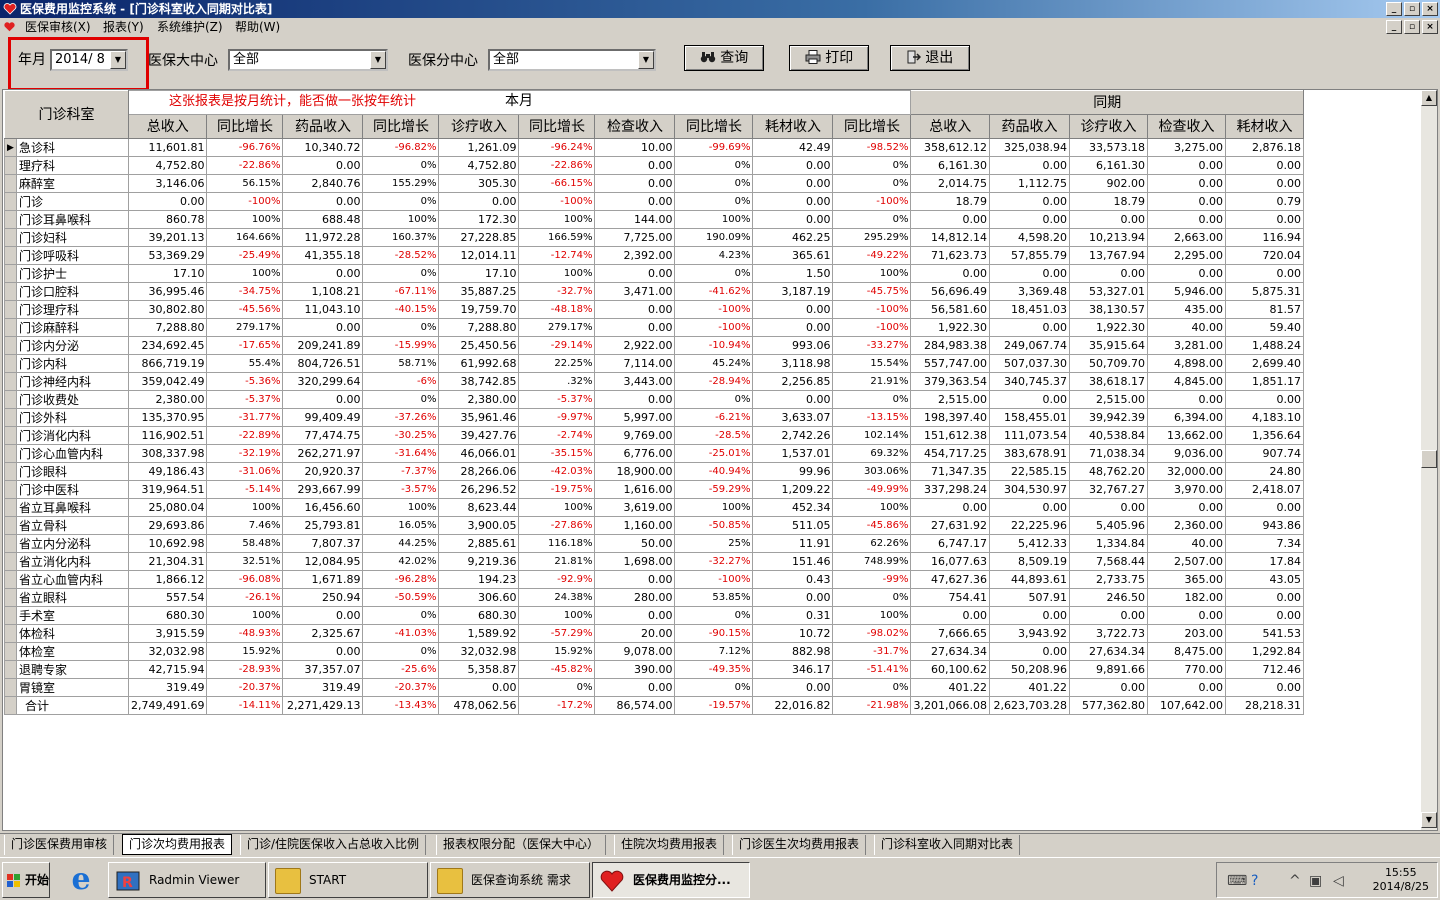  Describe the element at coordinates (1108, 399) in the screenshot. I see `value-cell: 2,515.00` at that location.